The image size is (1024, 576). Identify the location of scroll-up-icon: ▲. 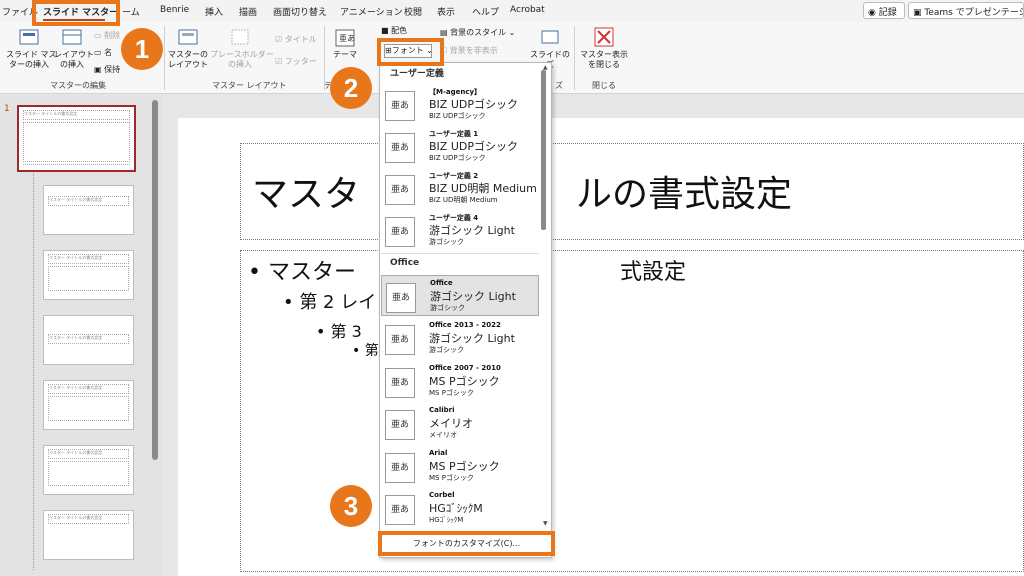
(545, 67).